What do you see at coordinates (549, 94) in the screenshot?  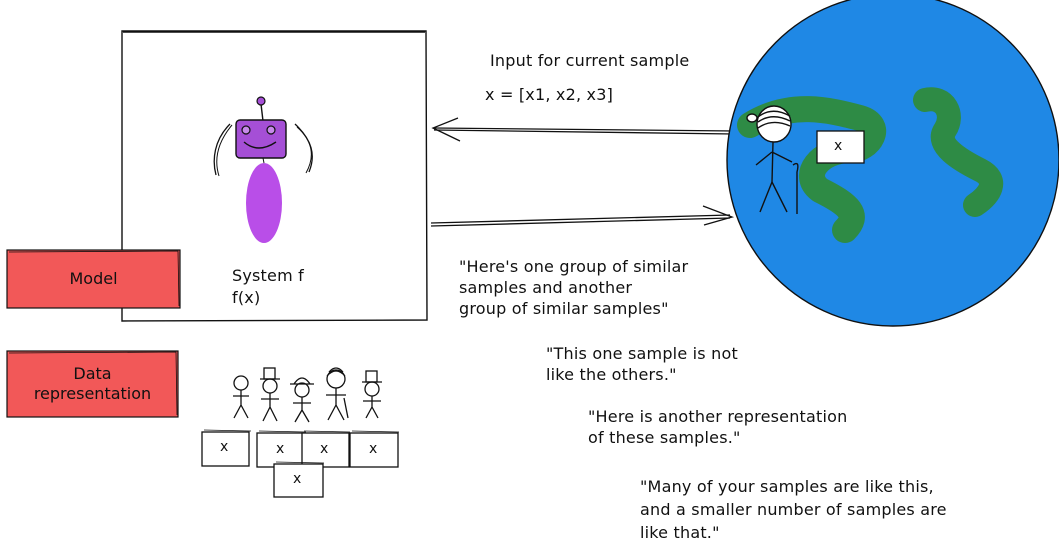 I see `input-vector: x = [x1, x2, x3]` at bounding box center [549, 94].